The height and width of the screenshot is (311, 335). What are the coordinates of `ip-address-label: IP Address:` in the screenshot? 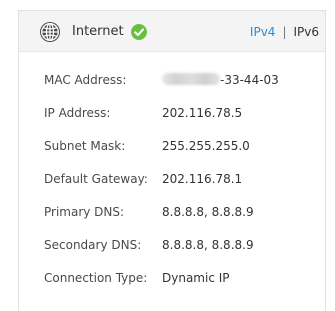 It's located at (77, 113).